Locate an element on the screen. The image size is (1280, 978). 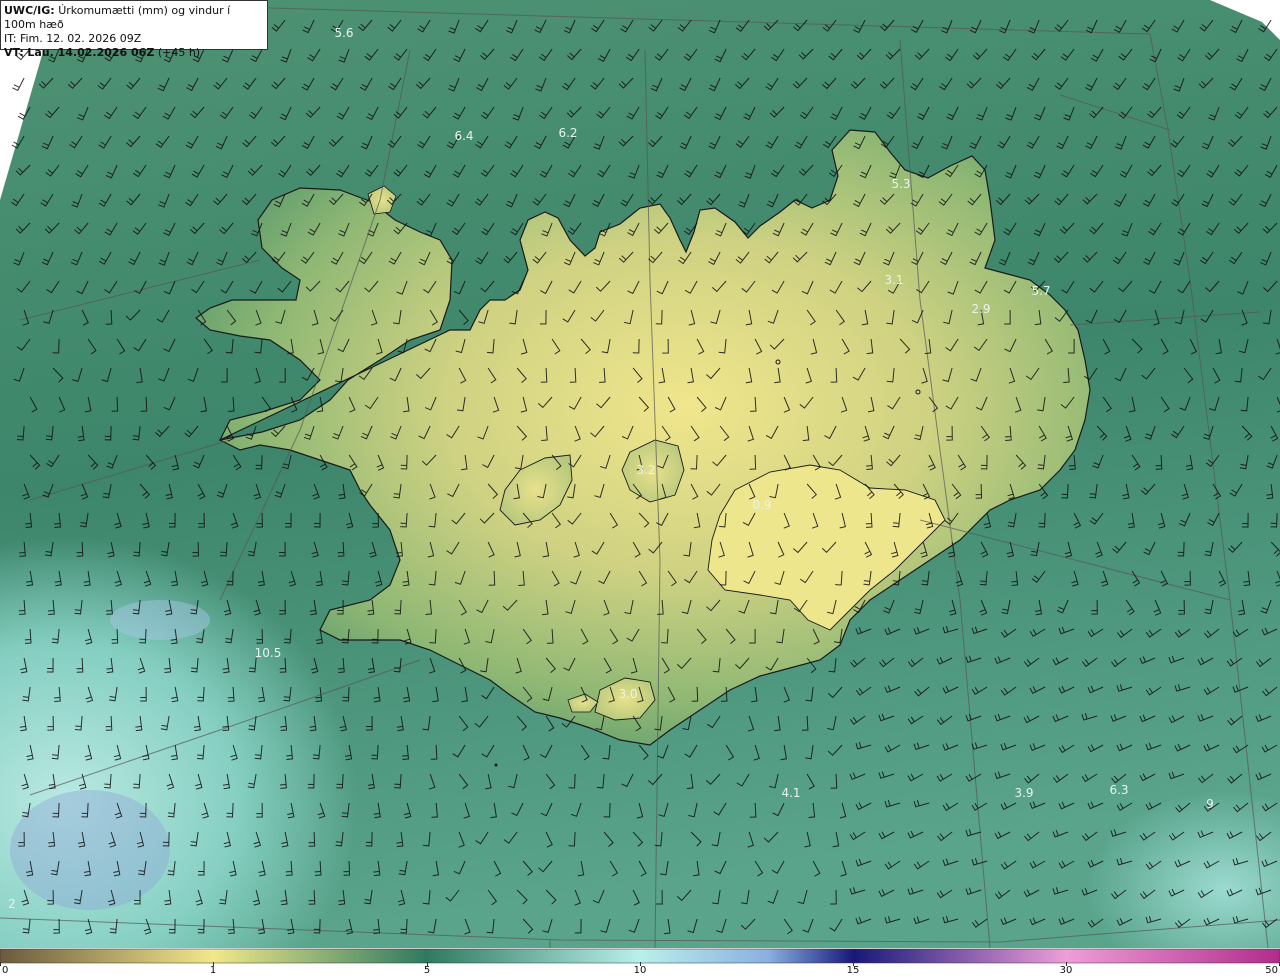
mid-blue-patch is located at coordinates (160, 620).